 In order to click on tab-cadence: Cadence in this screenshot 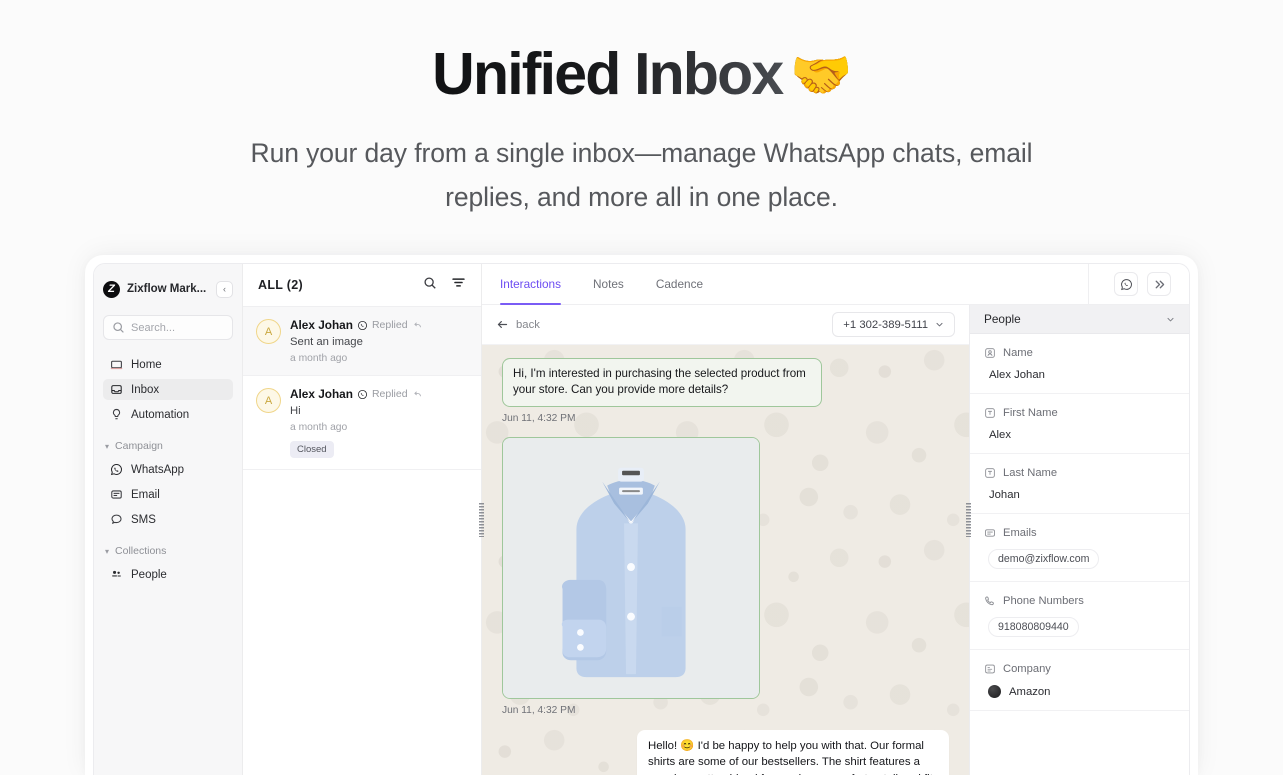, I will do `click(679, 284)`.